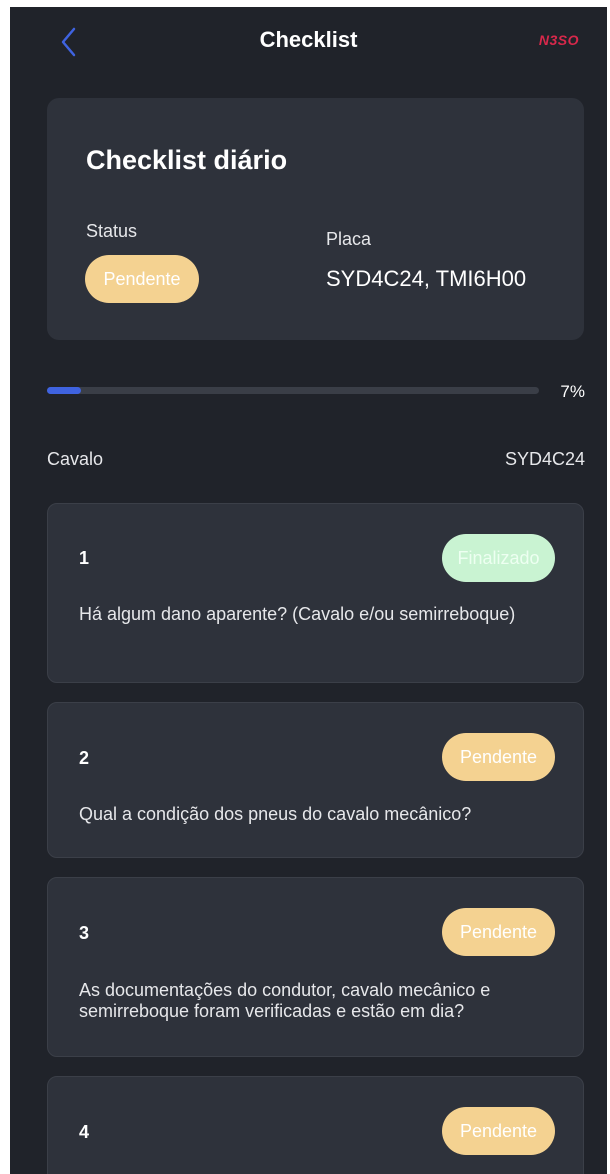 This screenshot has width=610, height=1174. Describe the element at coordinates (84, 558) in the screenshot. I see `item-number: 1` at that location.